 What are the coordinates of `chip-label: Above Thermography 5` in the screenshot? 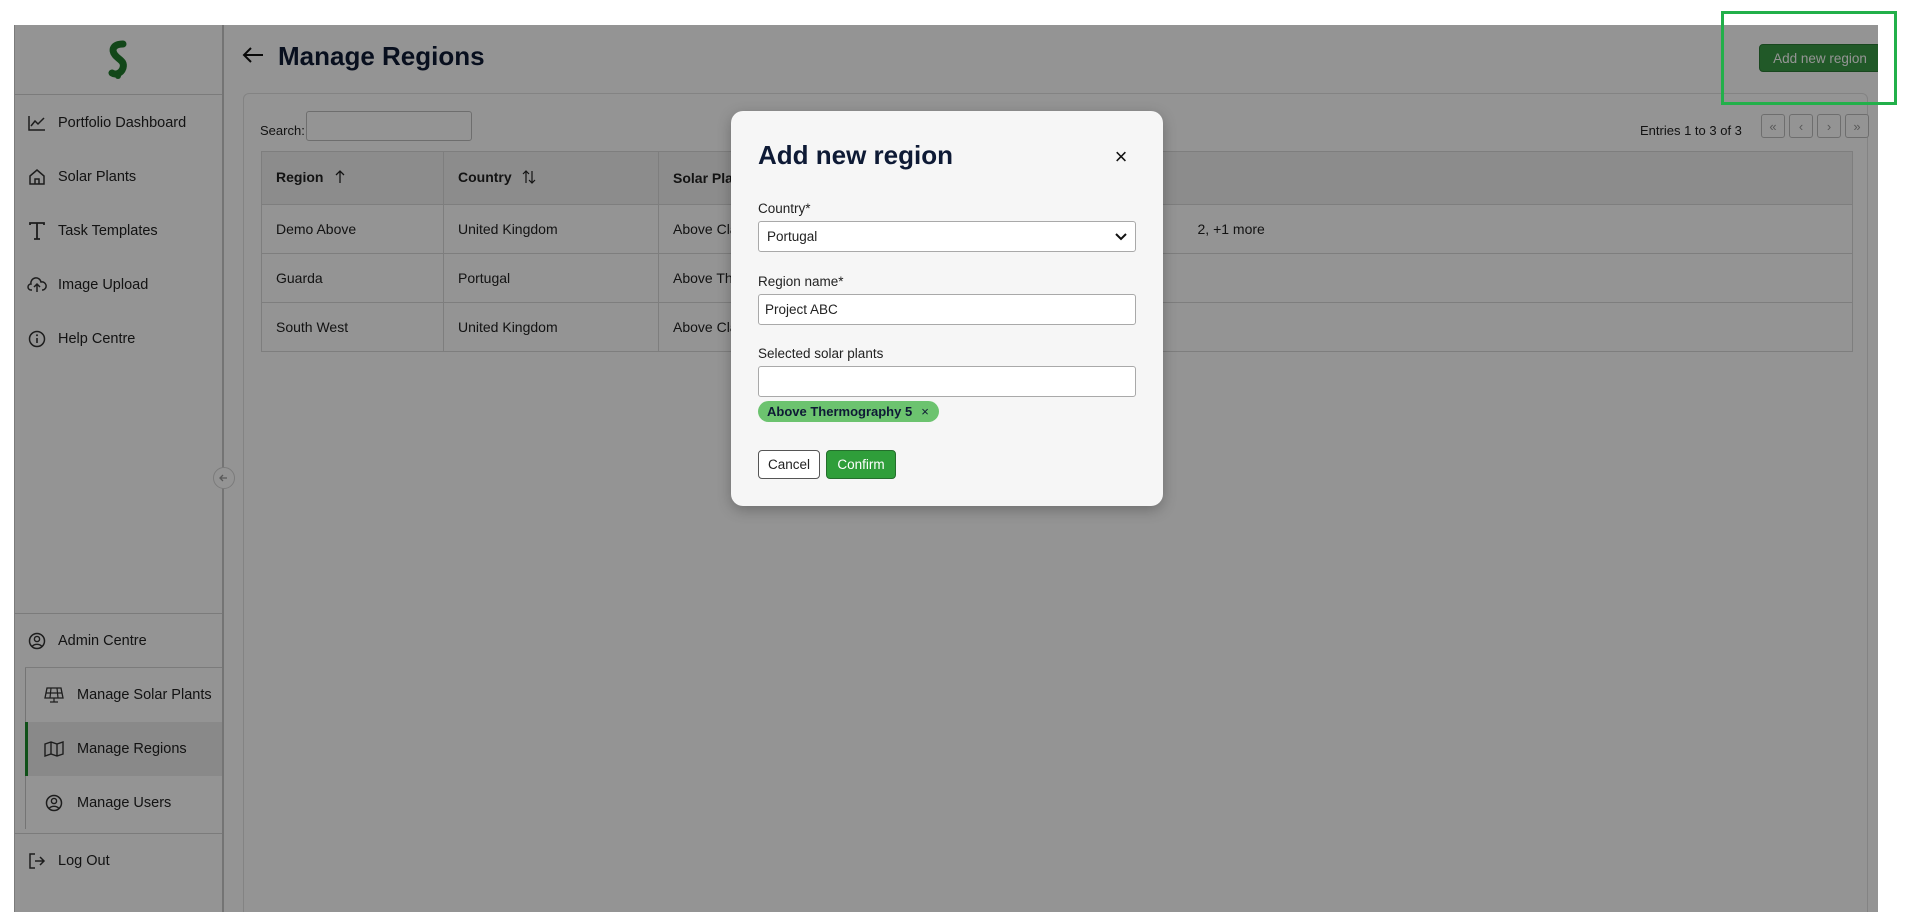 It's located at (840, 411).